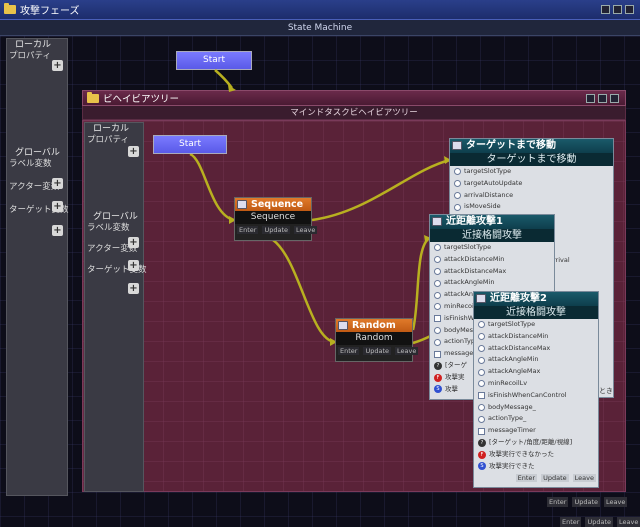 The width and height of the screenshot is (640, 527). I want to click on random-update: Update, so click(377, 351).